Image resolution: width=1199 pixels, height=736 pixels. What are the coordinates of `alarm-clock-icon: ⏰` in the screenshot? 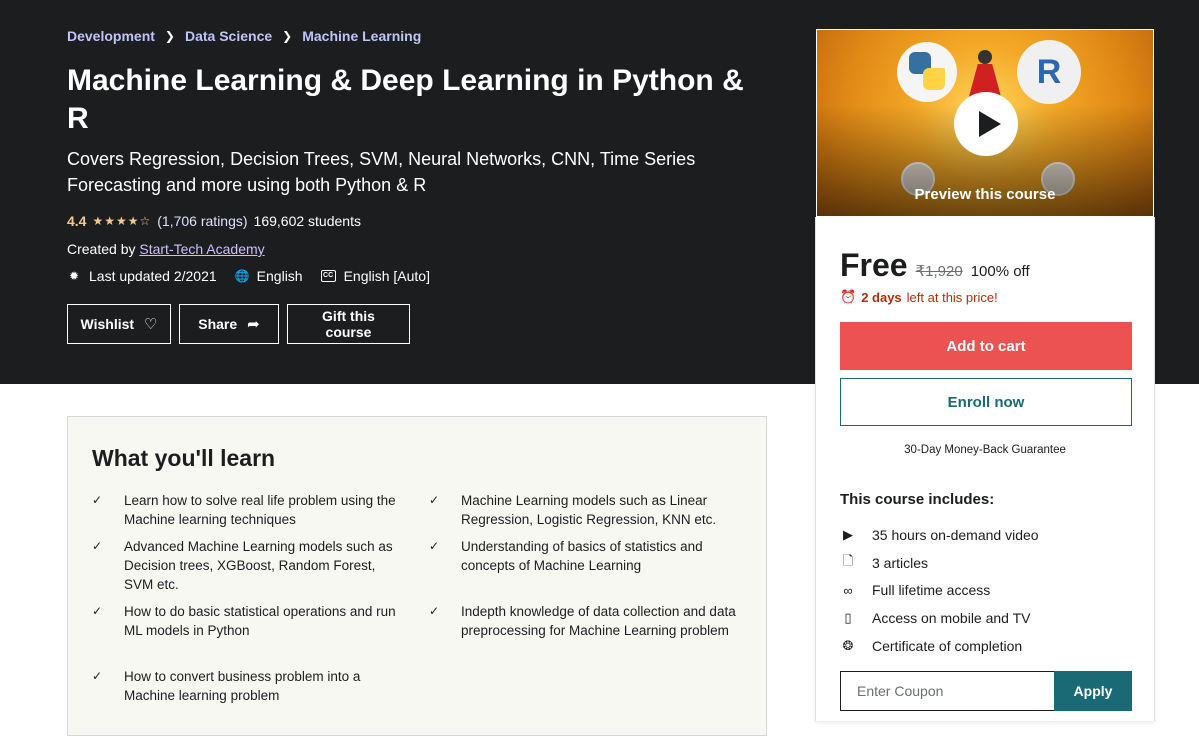 It's located at (848, 296).